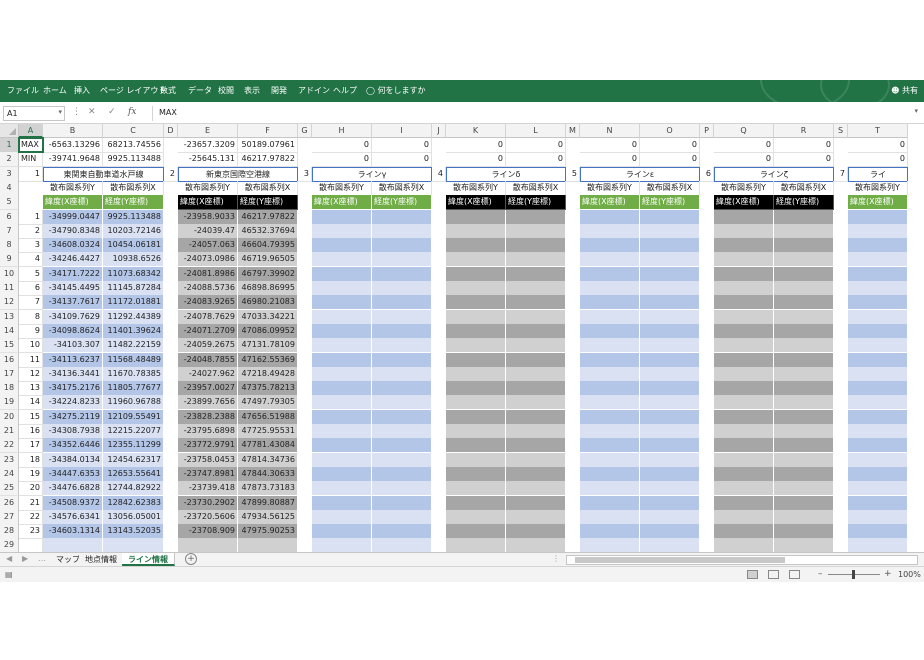 This screenshot has height=660, width=924. Describe the element at coordinates (208, 160) in the screenshot. I see `min-value: -25645.131` at that location.